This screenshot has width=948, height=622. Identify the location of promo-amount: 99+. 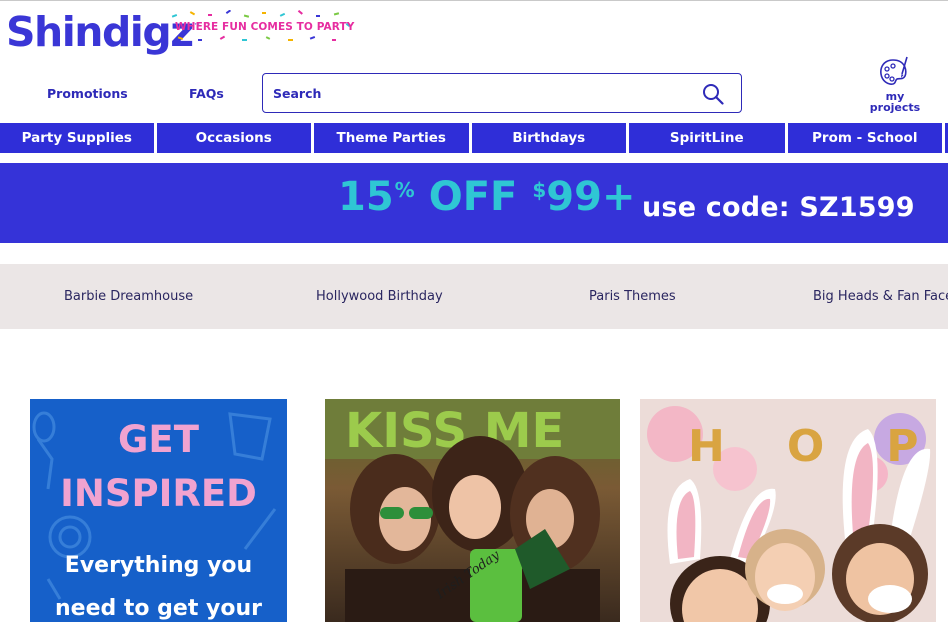
(591, 197).